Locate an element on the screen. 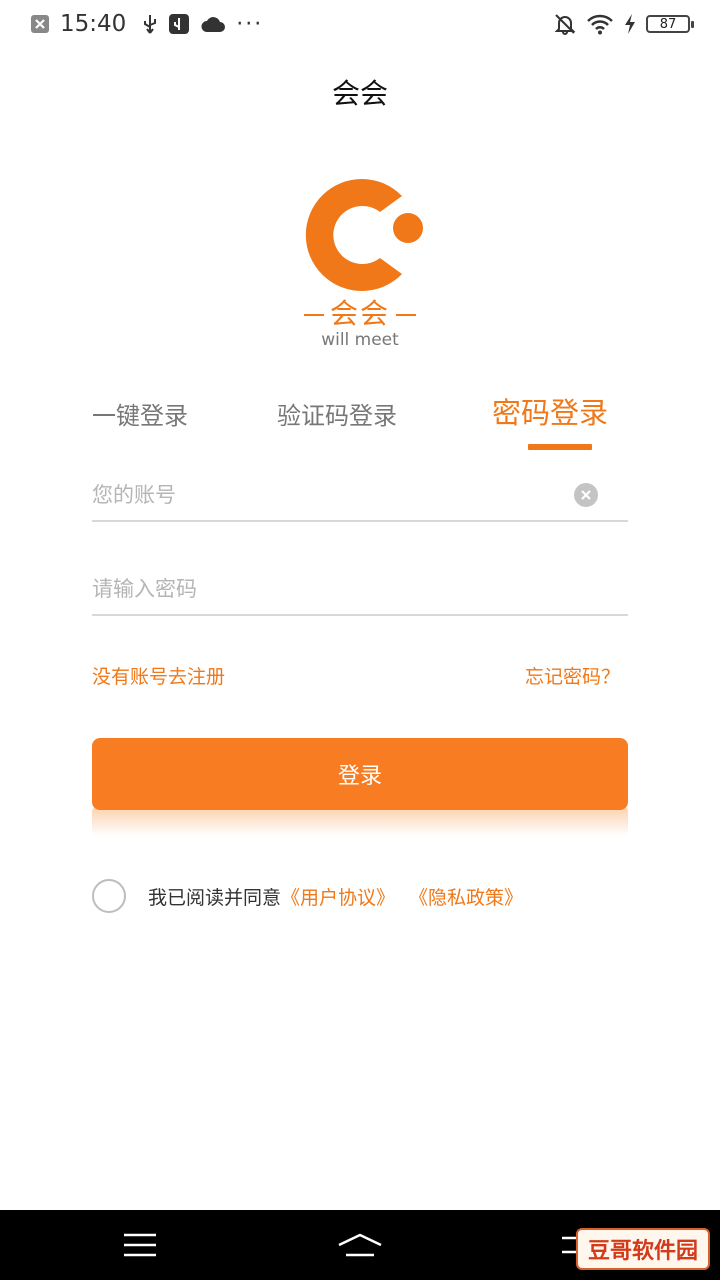  clear-input-icon is located at coordinates (586, 495).